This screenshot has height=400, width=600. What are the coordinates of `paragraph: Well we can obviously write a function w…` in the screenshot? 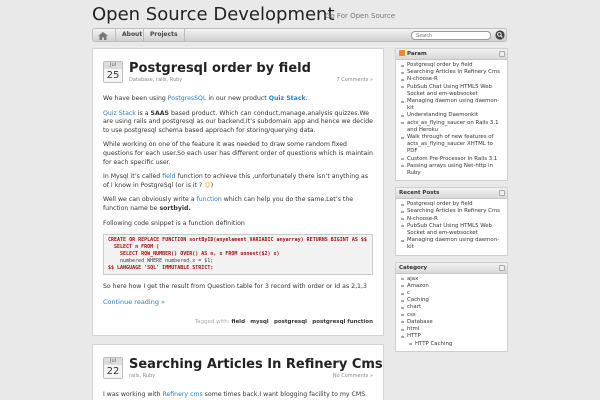 It's located at (228, 204).